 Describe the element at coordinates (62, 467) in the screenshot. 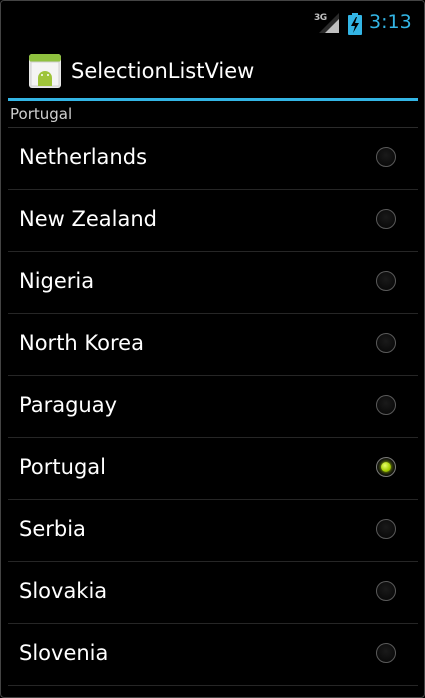

I see `list-item-label: Portugal` at that location.